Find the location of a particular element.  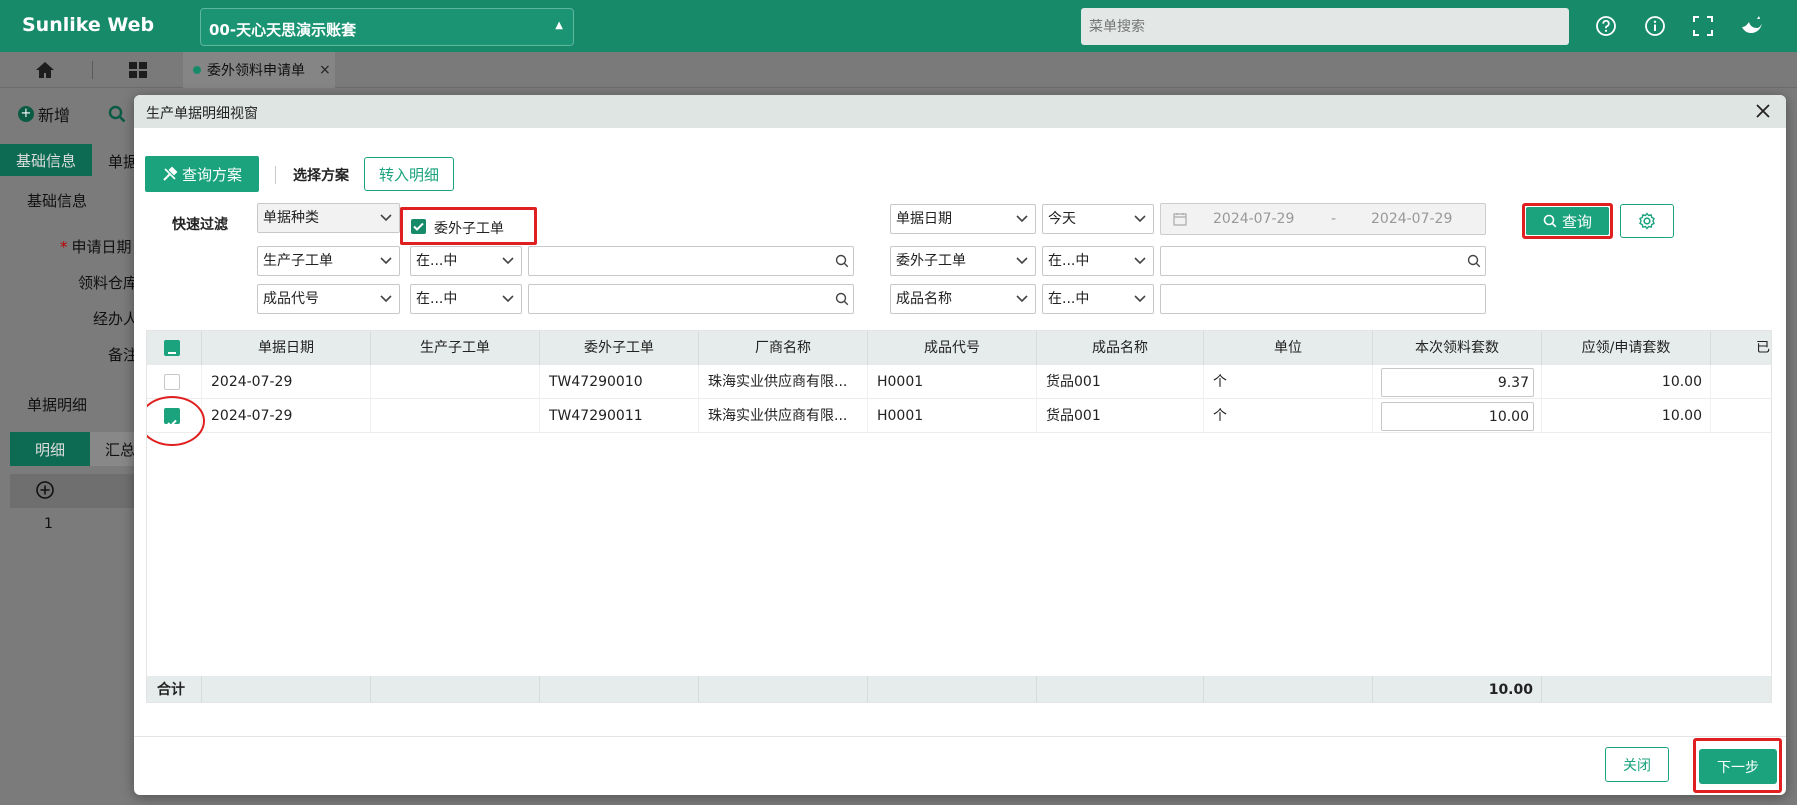

check-icon is located at coordinates (418, 226).